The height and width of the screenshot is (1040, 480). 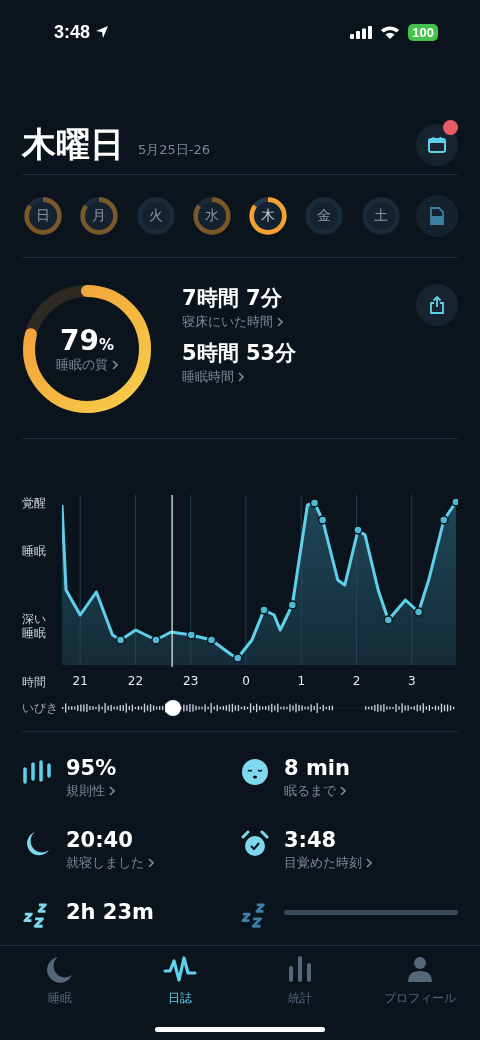 What do you see at coordinates (99, 839) in the screenshot?
I see `stat-value: 20:40` at bounding box center [99, 839].